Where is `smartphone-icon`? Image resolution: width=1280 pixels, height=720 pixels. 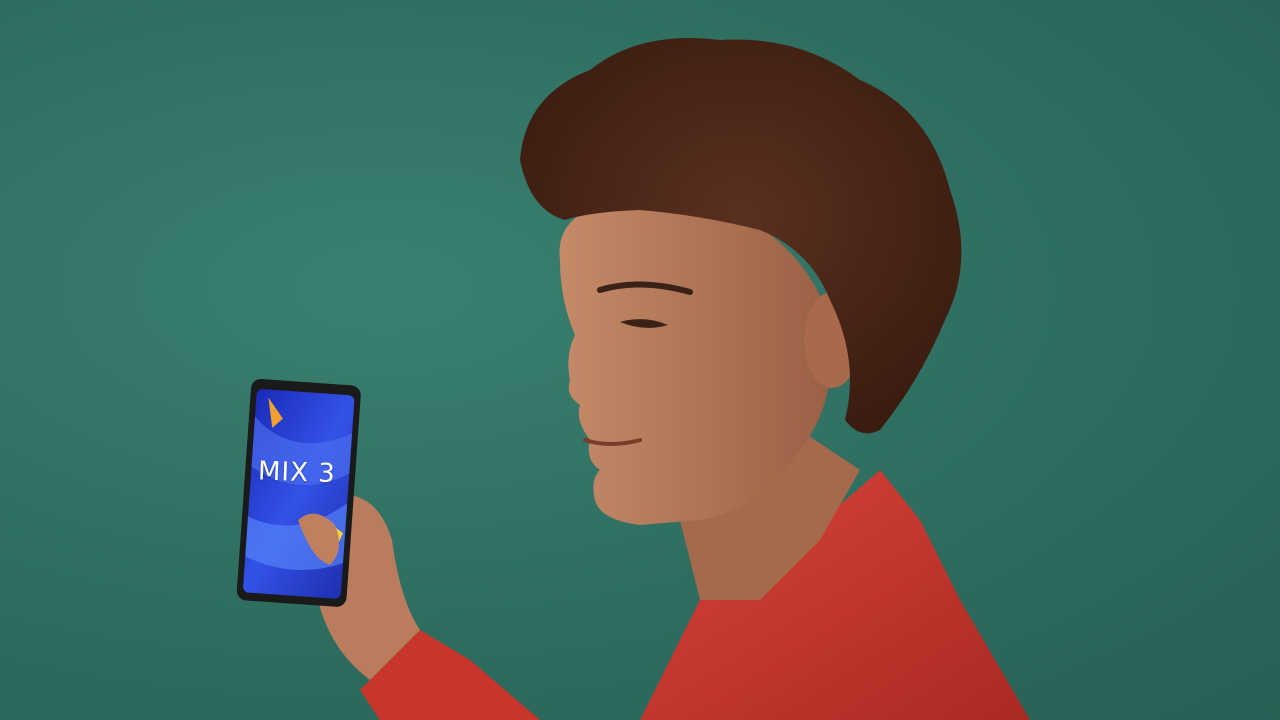 smartphone-icon is located at coordinates (298, 493).